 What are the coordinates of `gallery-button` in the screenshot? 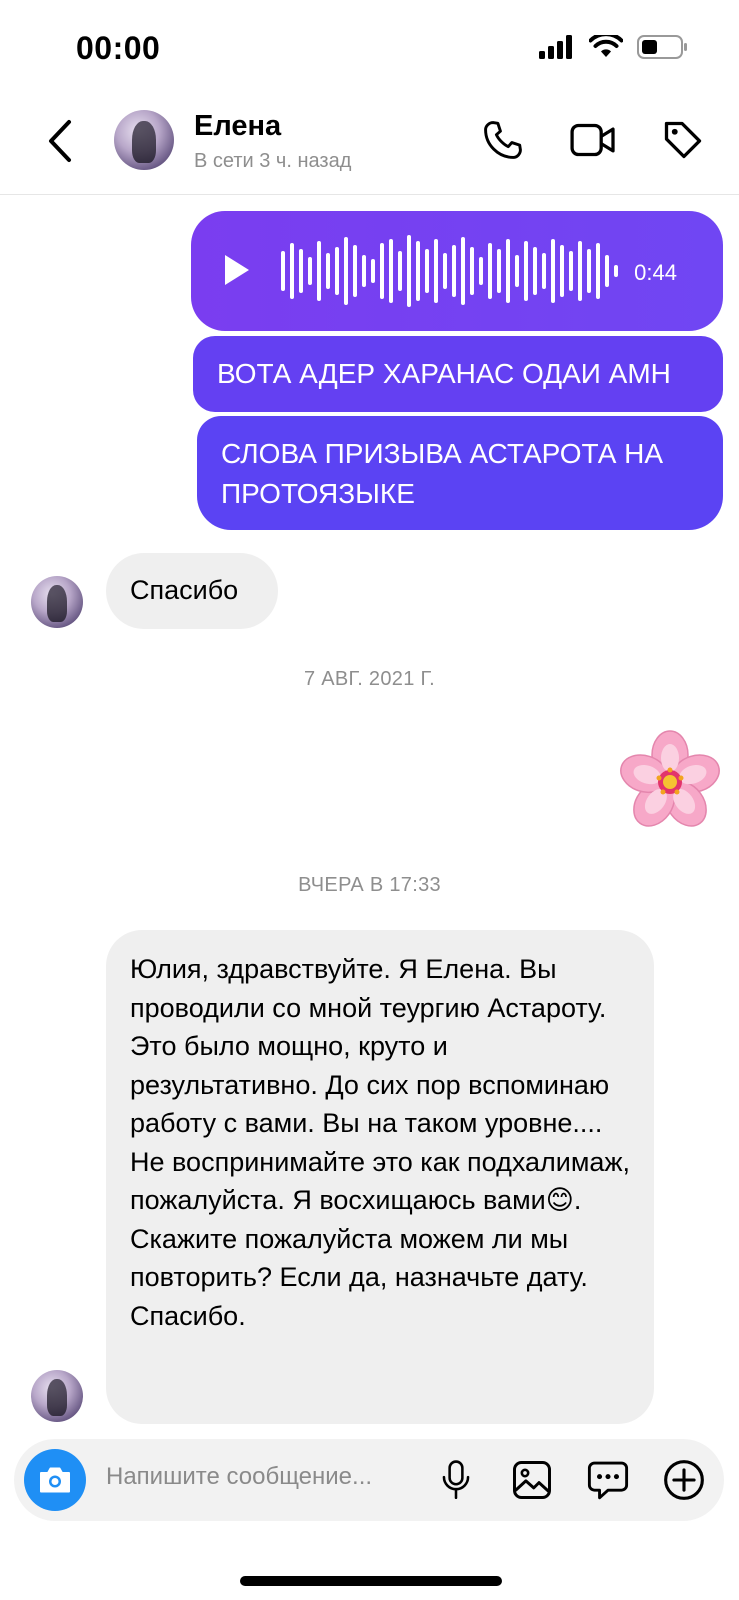 It's located at (532, 1480).